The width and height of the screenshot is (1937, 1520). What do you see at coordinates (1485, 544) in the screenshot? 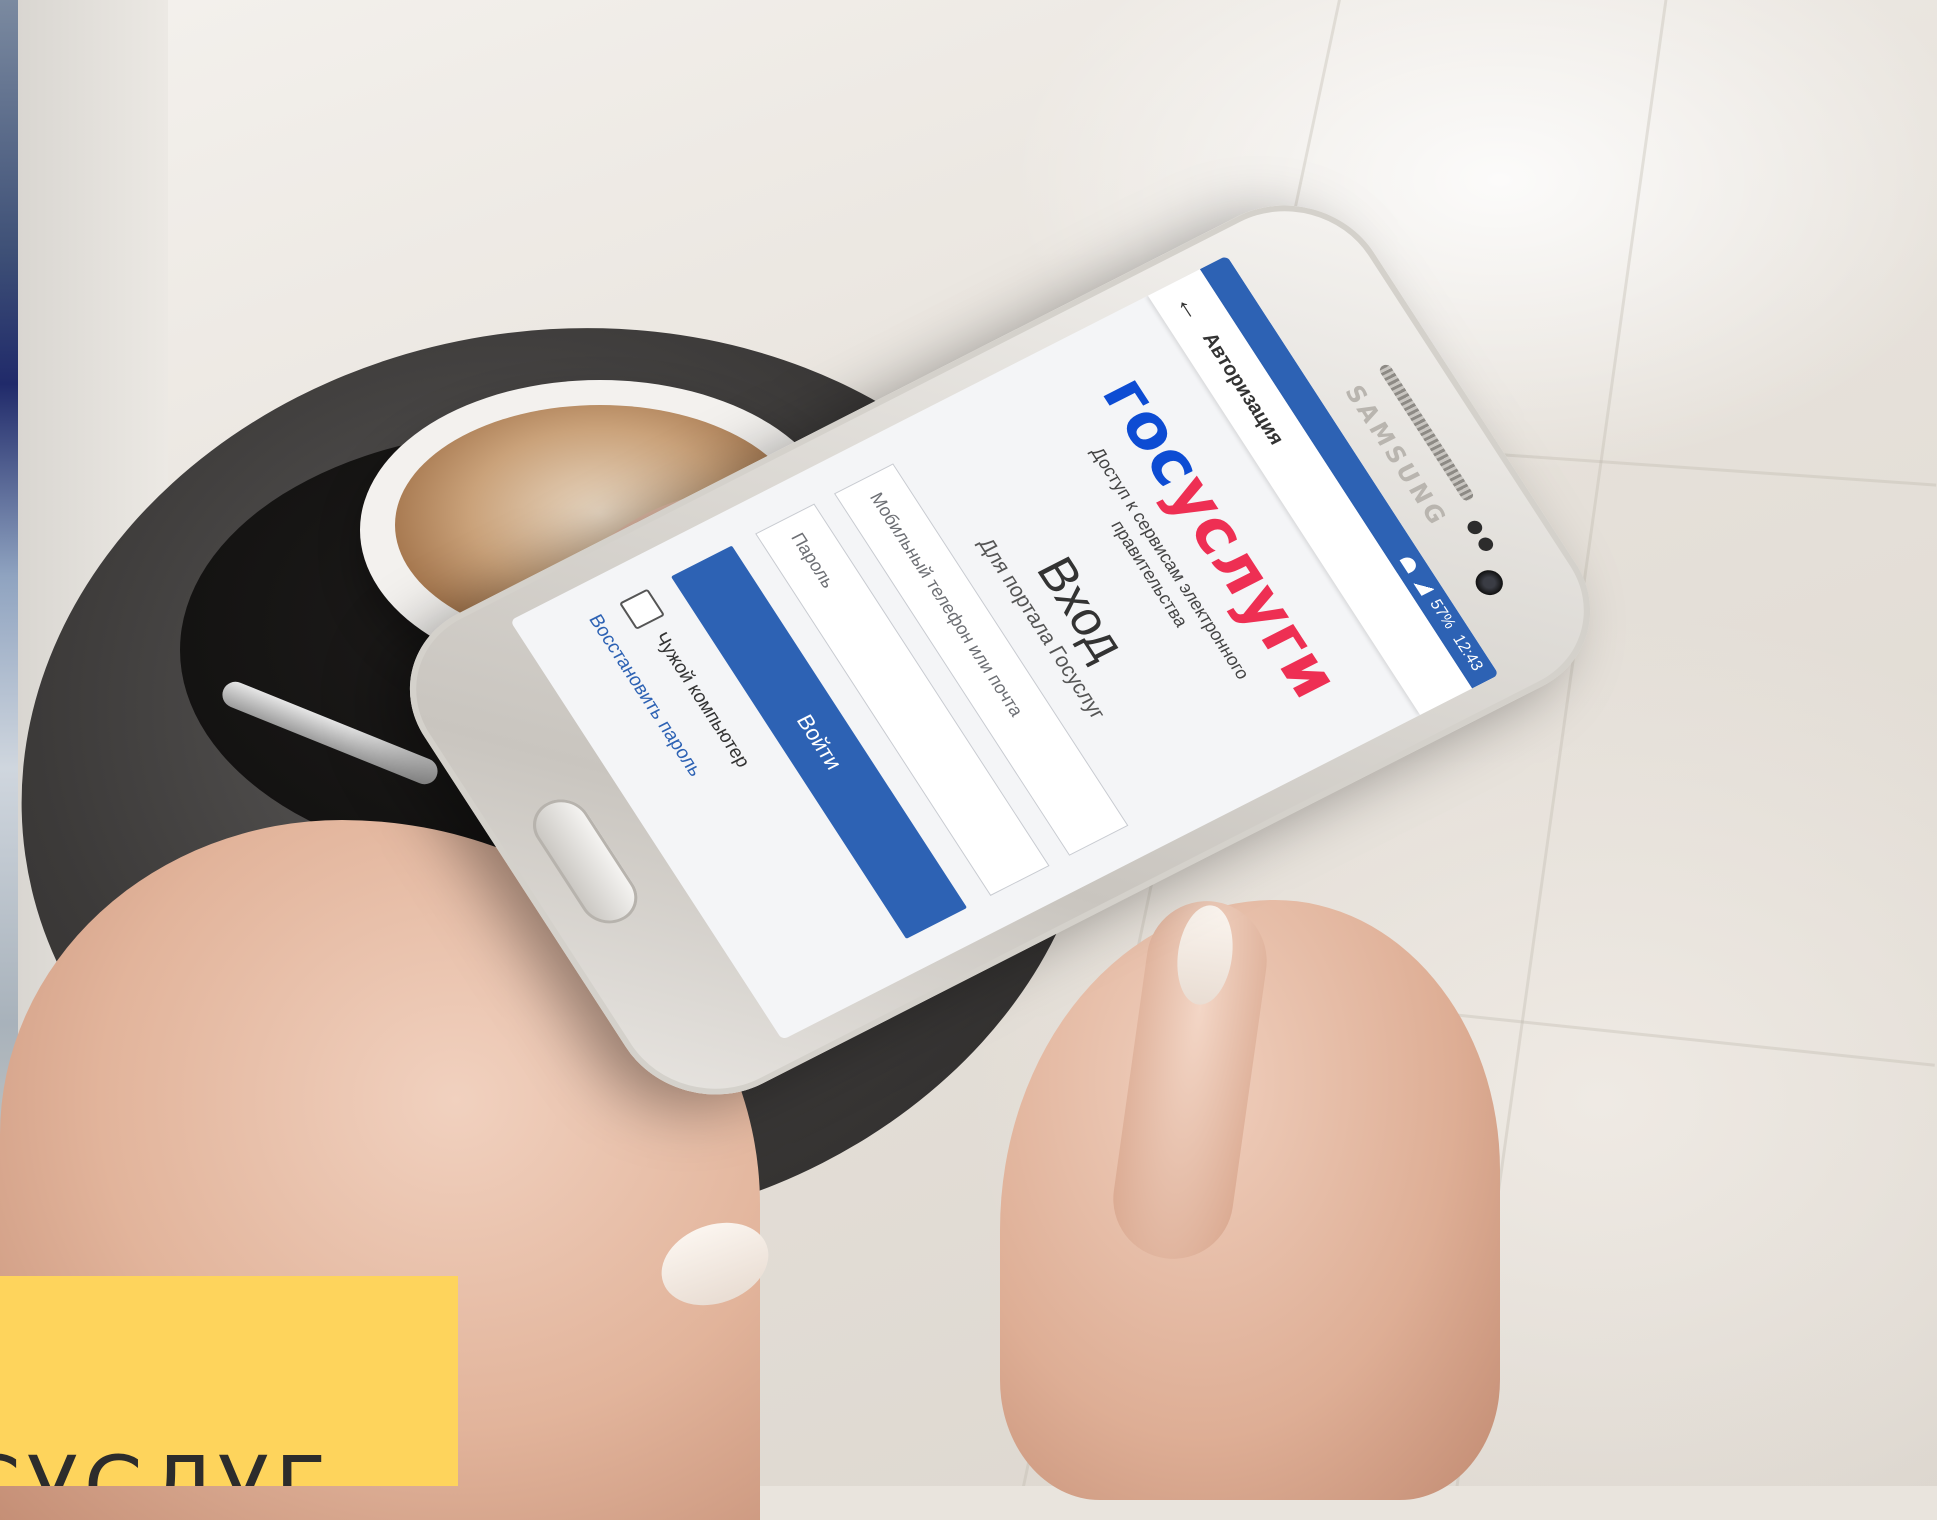
I see `light-sensor` at bounding box center [1485, 544].